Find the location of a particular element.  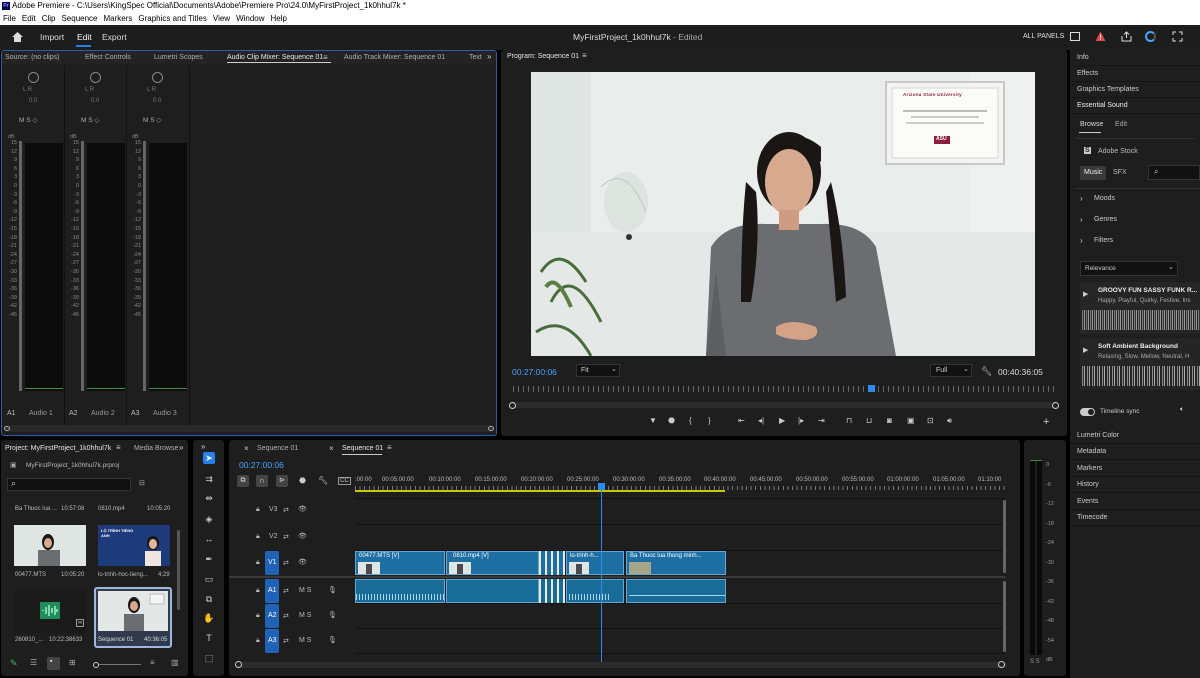

track-label-a3: A3 is located at coordinates (272, 640).